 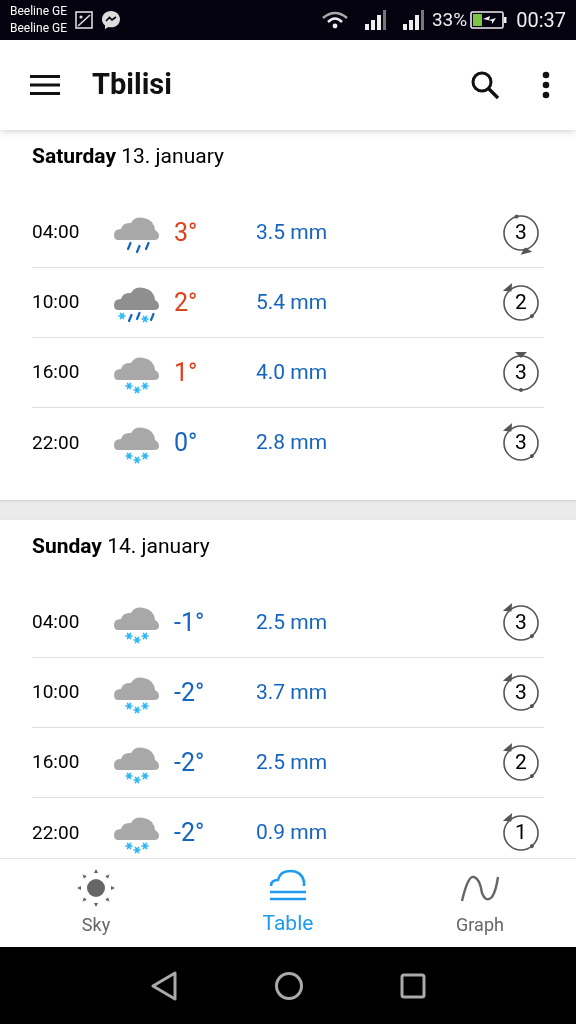 What do you see at coordinates (292, 692) in the screenshot?
I see `precipitation: 3.7 mm` at bounding box center [292, 692].